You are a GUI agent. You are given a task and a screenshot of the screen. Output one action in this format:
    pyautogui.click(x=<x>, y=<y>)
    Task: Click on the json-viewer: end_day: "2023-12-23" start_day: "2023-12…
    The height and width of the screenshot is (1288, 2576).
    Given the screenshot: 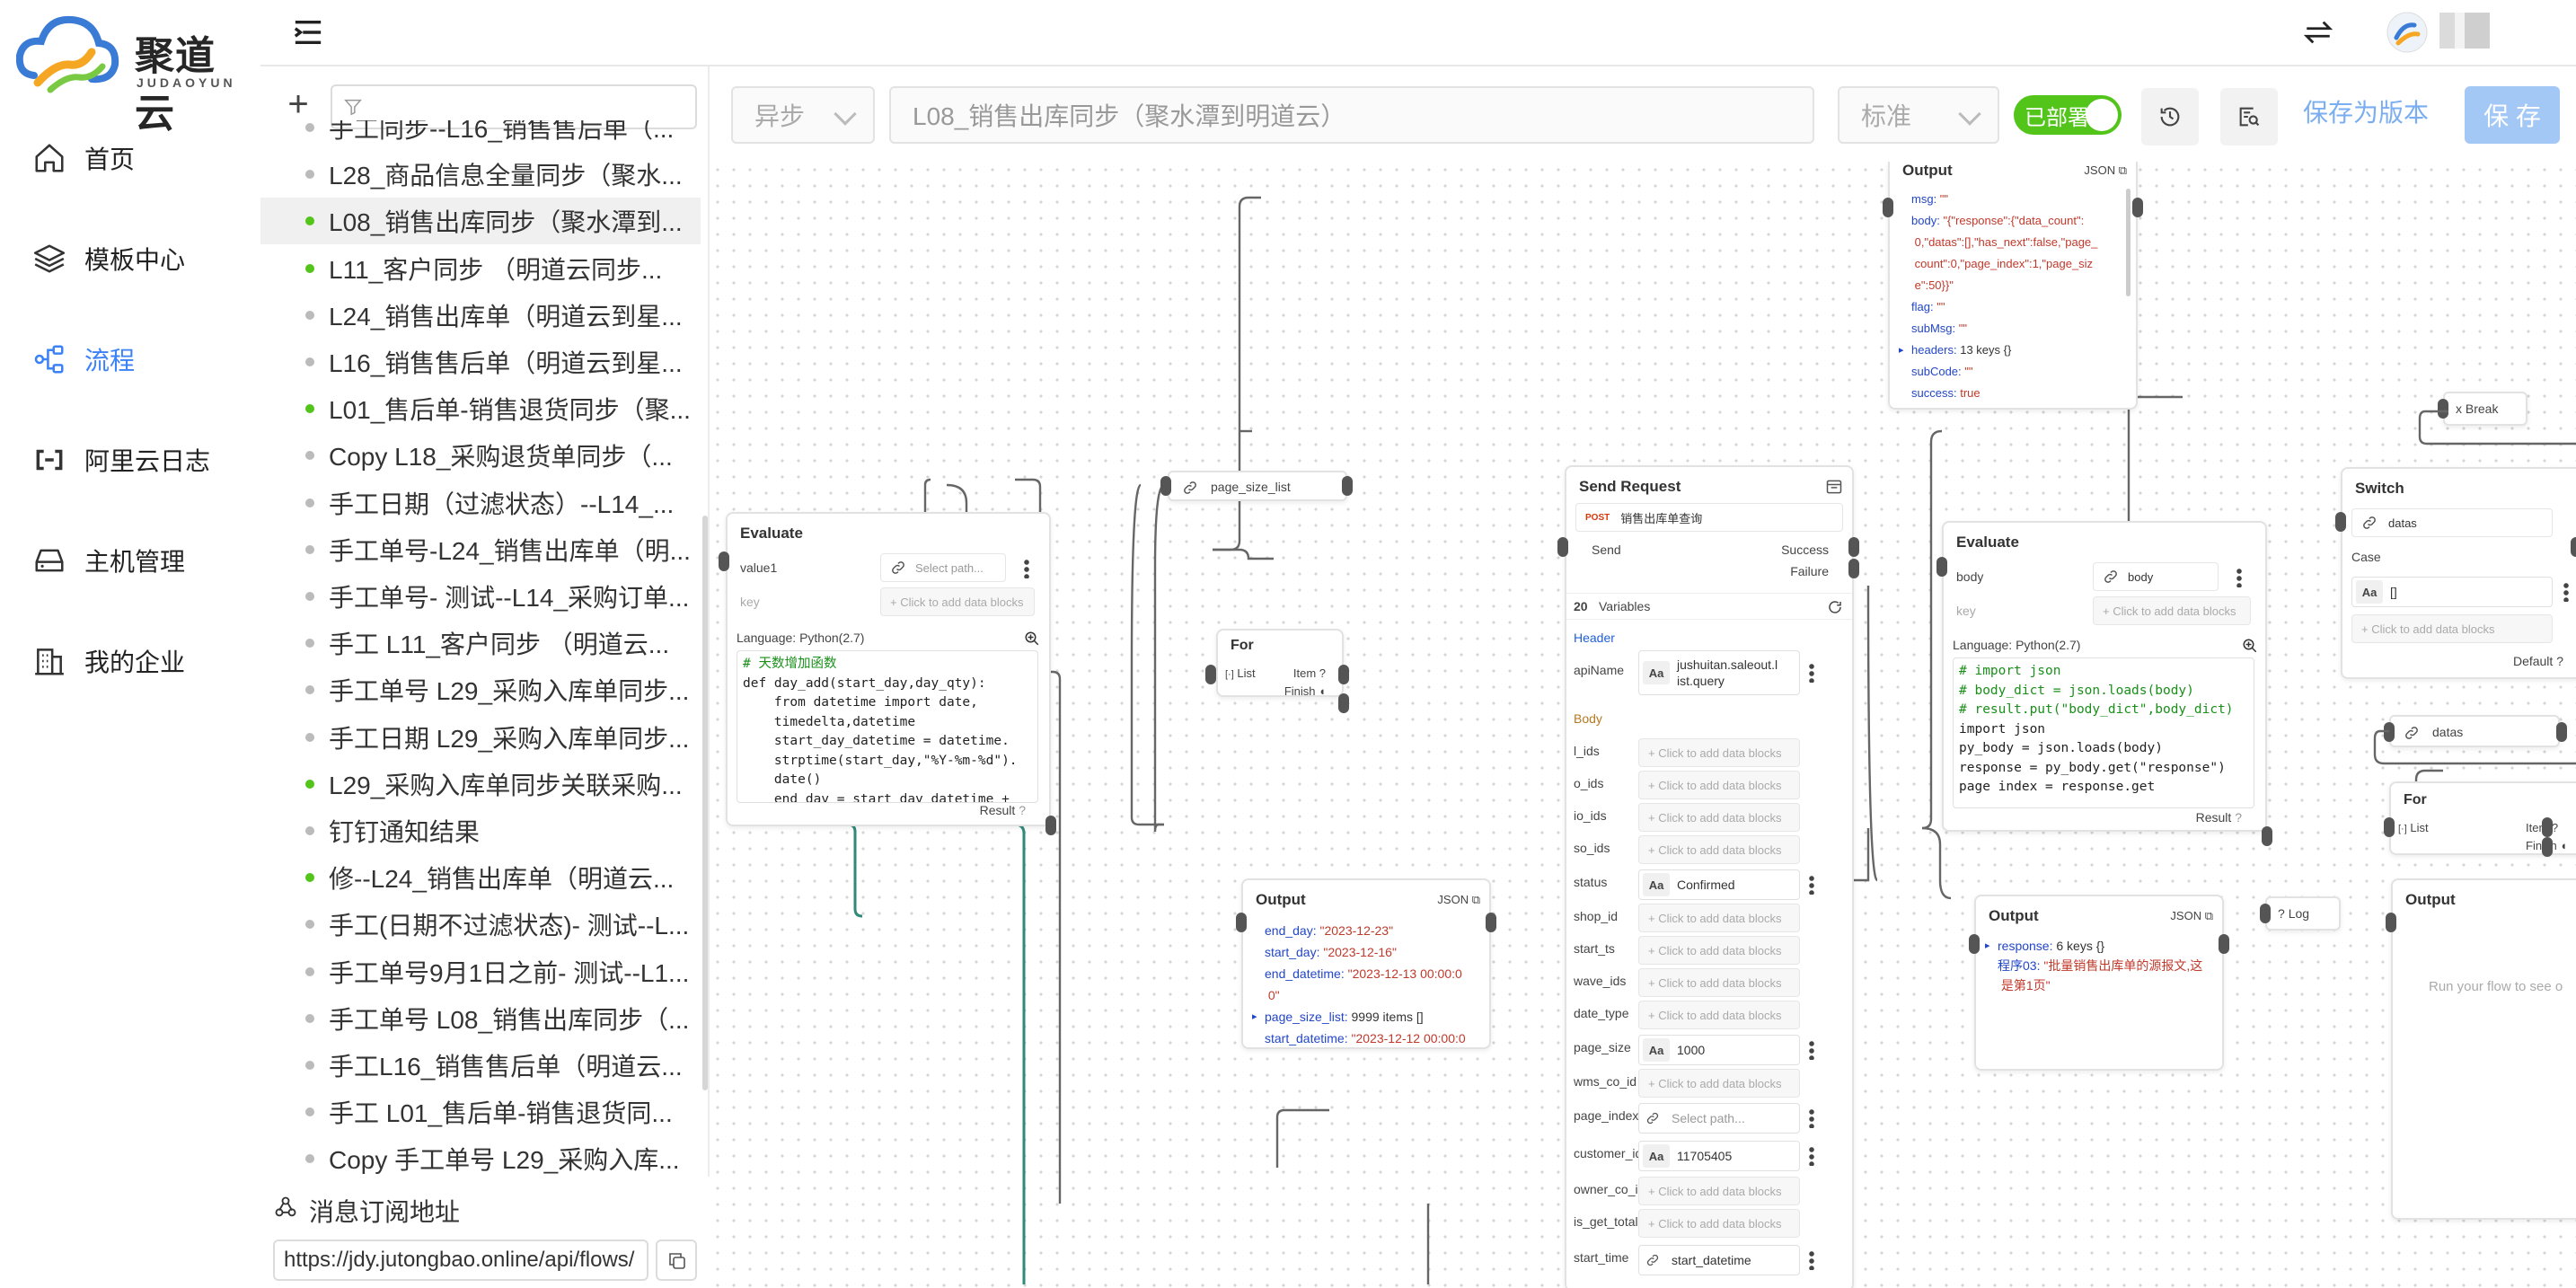 What is the action you would take?
    pyautogui.click(x=1369, y=982)
    